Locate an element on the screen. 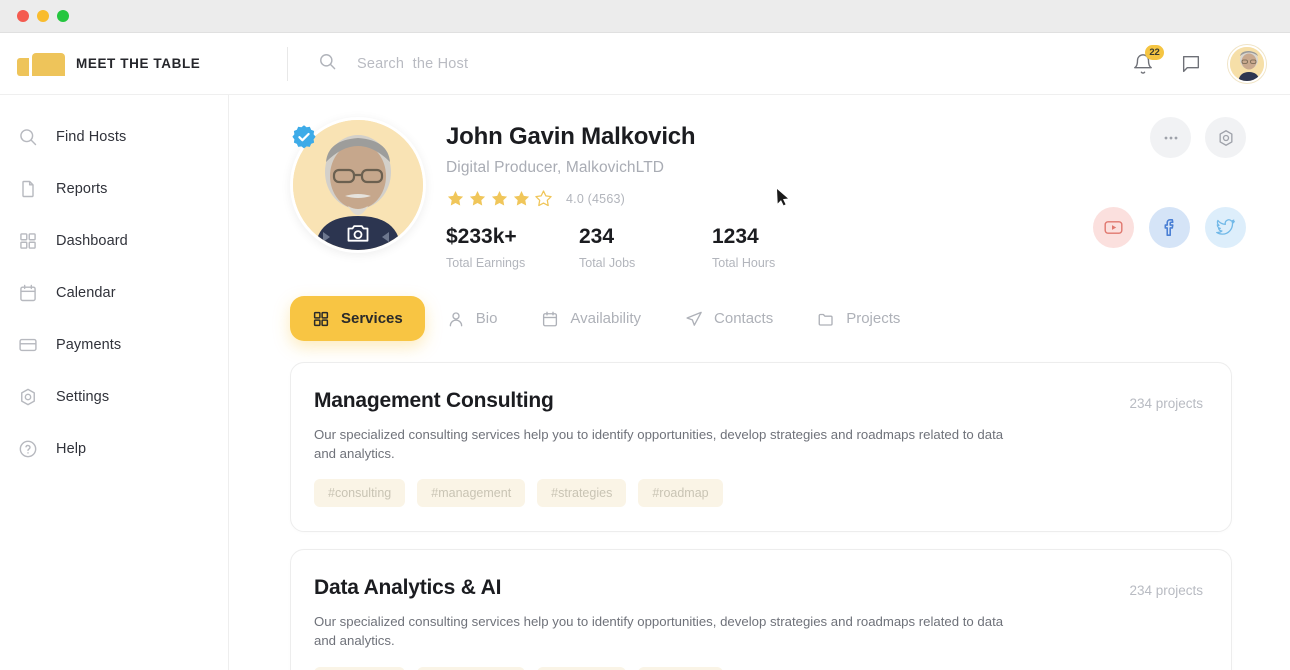  stat-caption: Total Hours is located at coordinates (744, 263).